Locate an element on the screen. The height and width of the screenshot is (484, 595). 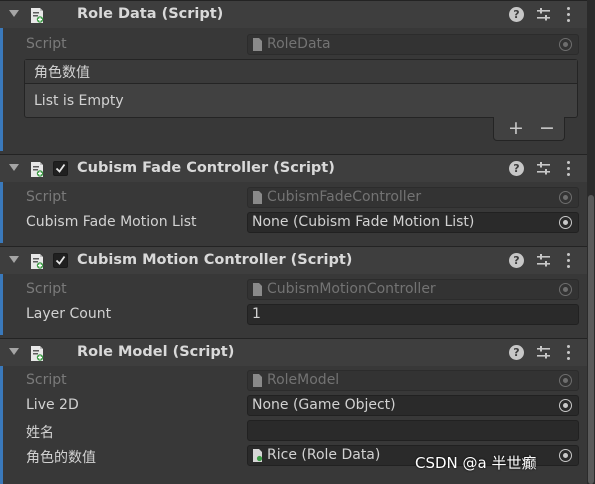
list-empty-text: List is Empty is located at coordinates (79, 101).